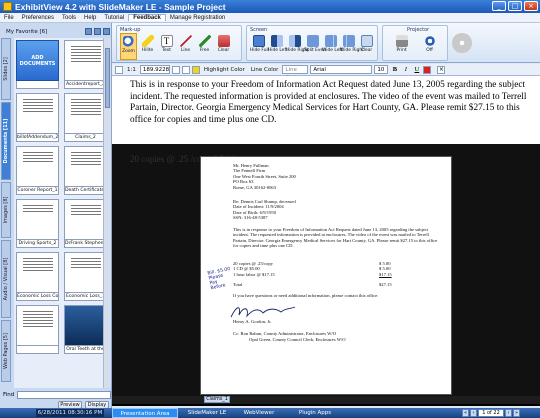 The height and width of the screenshot is (418, 540). What do you see at coordinates (85, 64) in the screenshot?
I see `list-item: Accidentreport_2` at bounding box center [85, 64].